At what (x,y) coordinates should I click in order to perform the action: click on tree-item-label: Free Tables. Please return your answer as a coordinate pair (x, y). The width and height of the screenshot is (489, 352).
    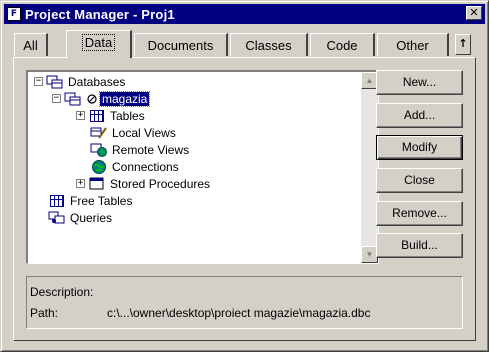
    Looking at the image, I should click on (101, 200).